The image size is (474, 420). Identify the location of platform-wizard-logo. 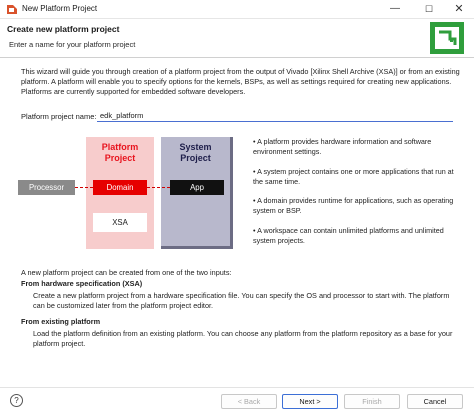
(447, 38).